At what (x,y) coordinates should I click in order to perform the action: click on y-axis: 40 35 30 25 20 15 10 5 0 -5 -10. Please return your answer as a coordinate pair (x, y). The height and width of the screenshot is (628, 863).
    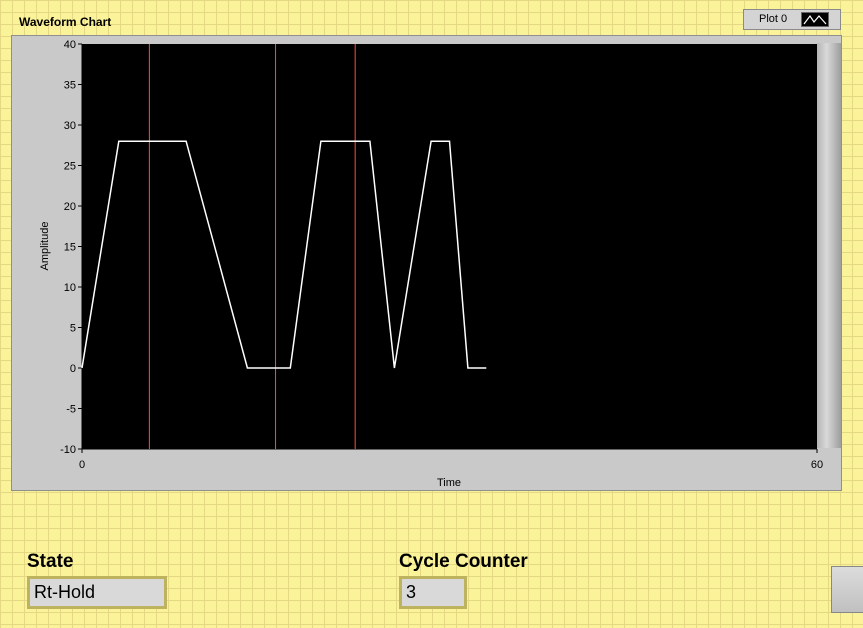
    Looking at the image, I should click on (71, 247).